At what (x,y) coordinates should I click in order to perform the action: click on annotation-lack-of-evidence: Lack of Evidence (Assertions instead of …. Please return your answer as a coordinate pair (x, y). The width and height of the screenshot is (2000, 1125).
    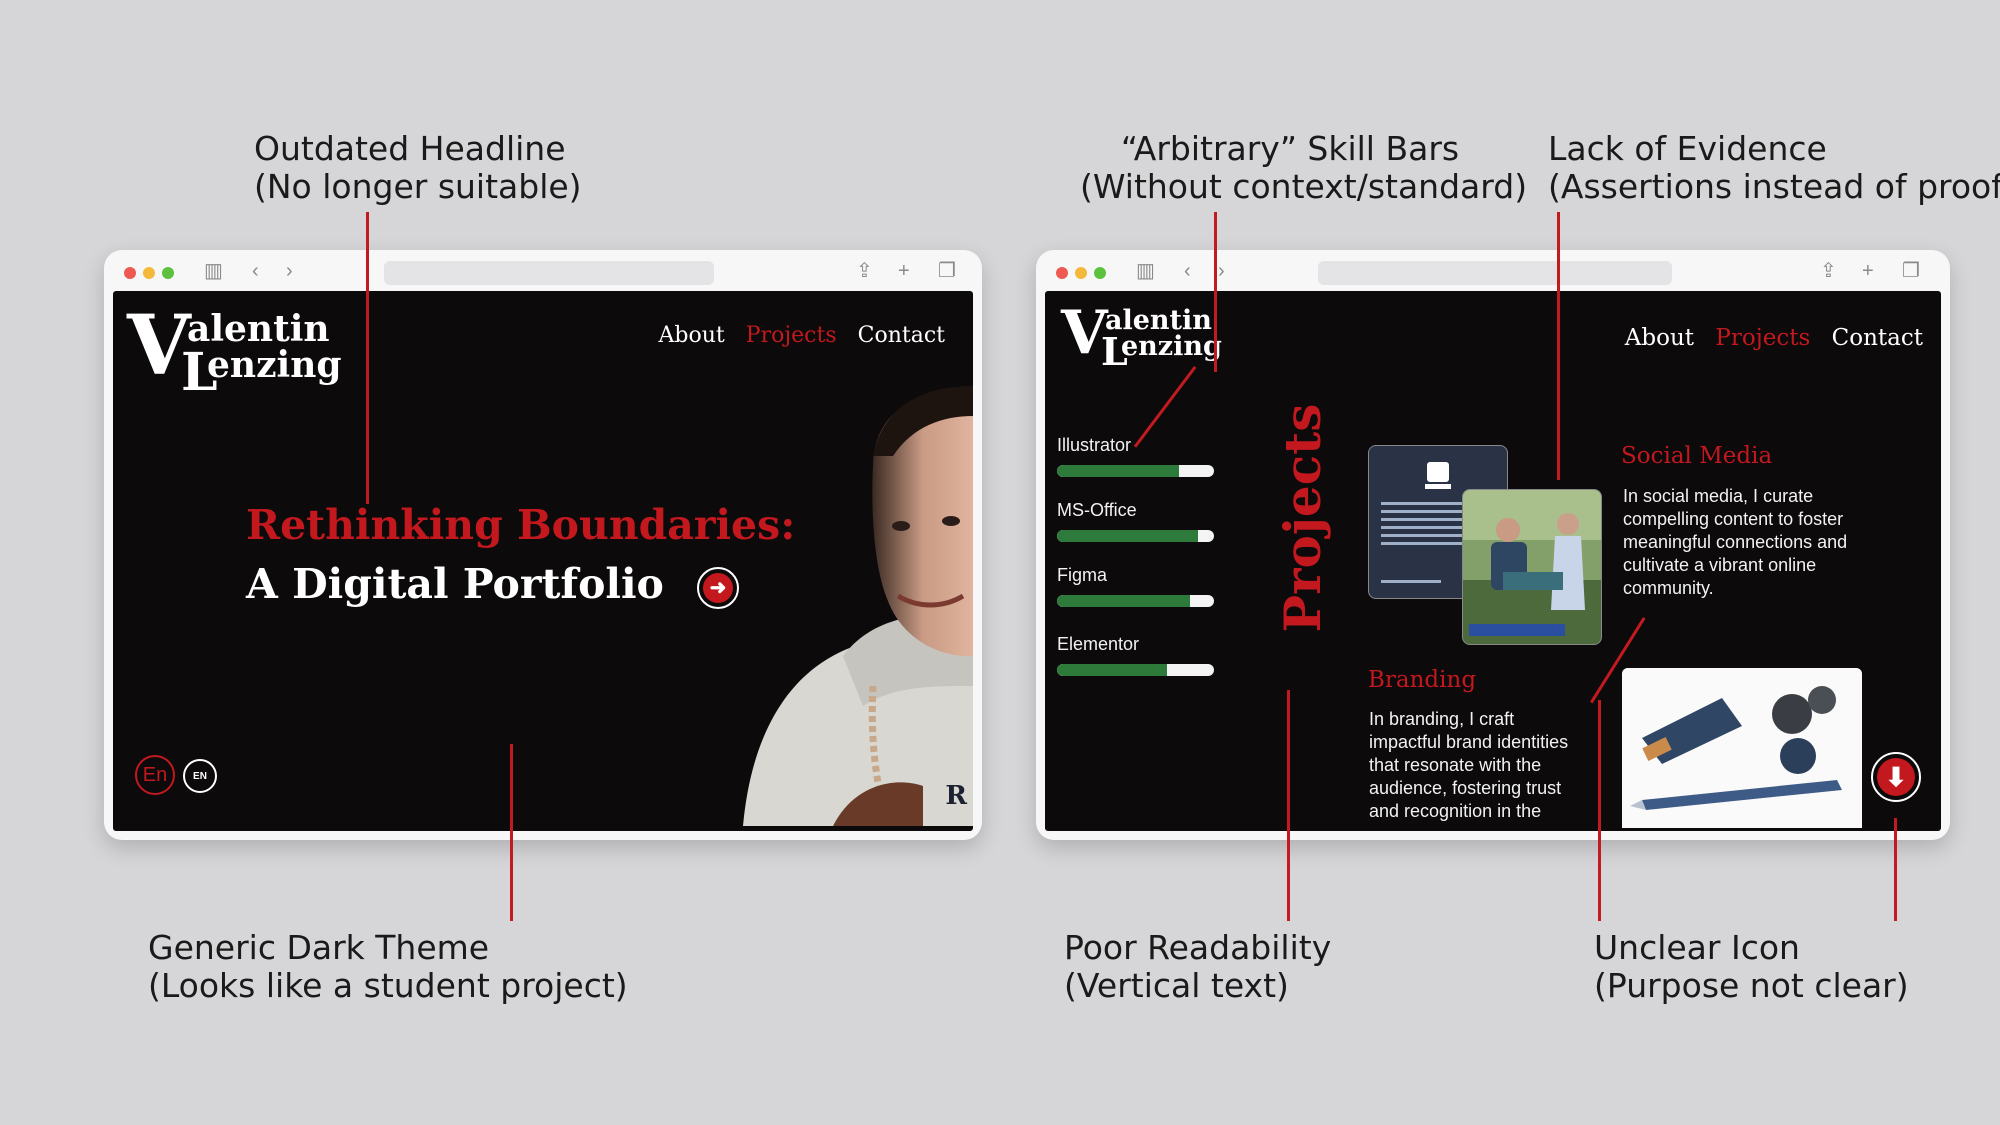
    Looking at the image, I should click on (1774, 168).